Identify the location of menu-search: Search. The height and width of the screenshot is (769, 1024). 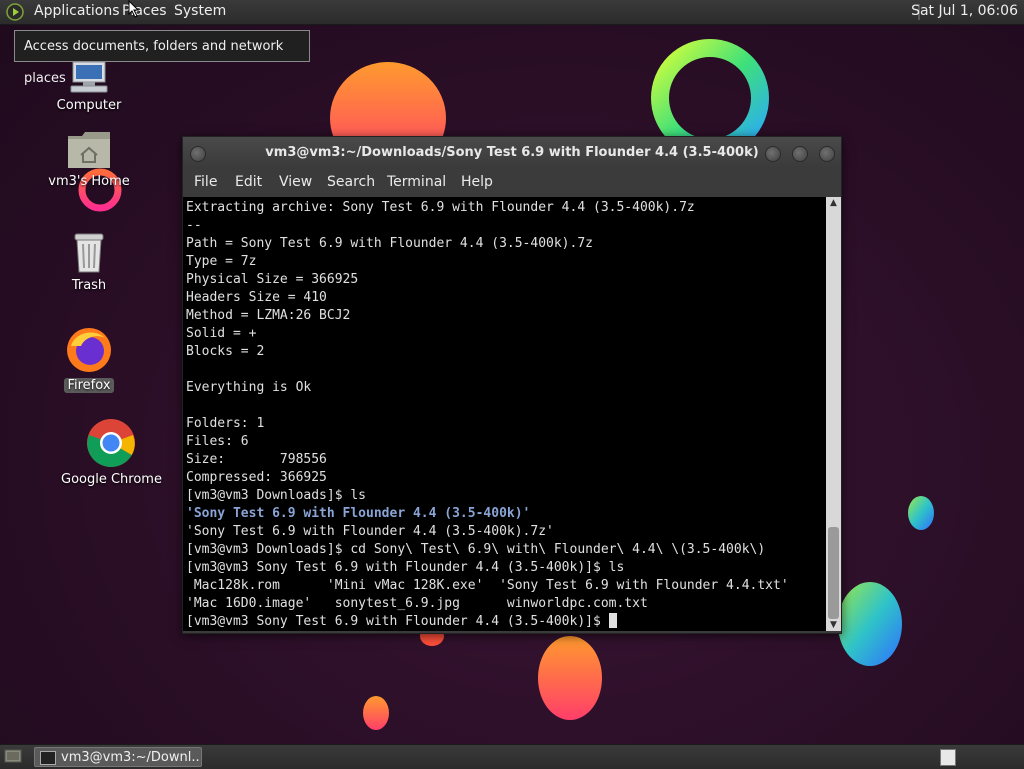
(351, 182).